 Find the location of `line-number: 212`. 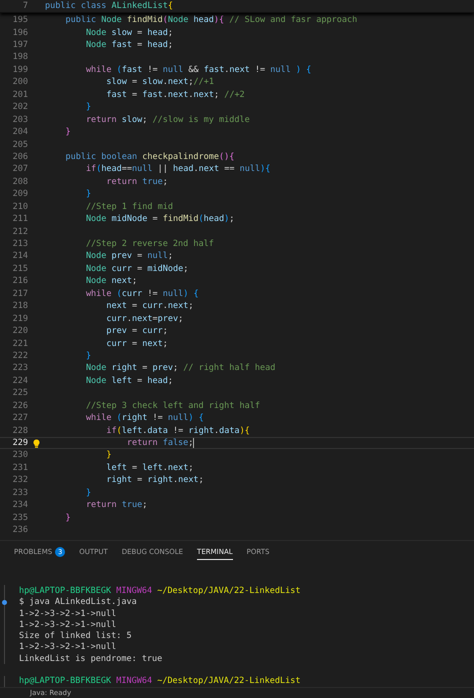

line-number: 212 is located at coordinates (20, 231).